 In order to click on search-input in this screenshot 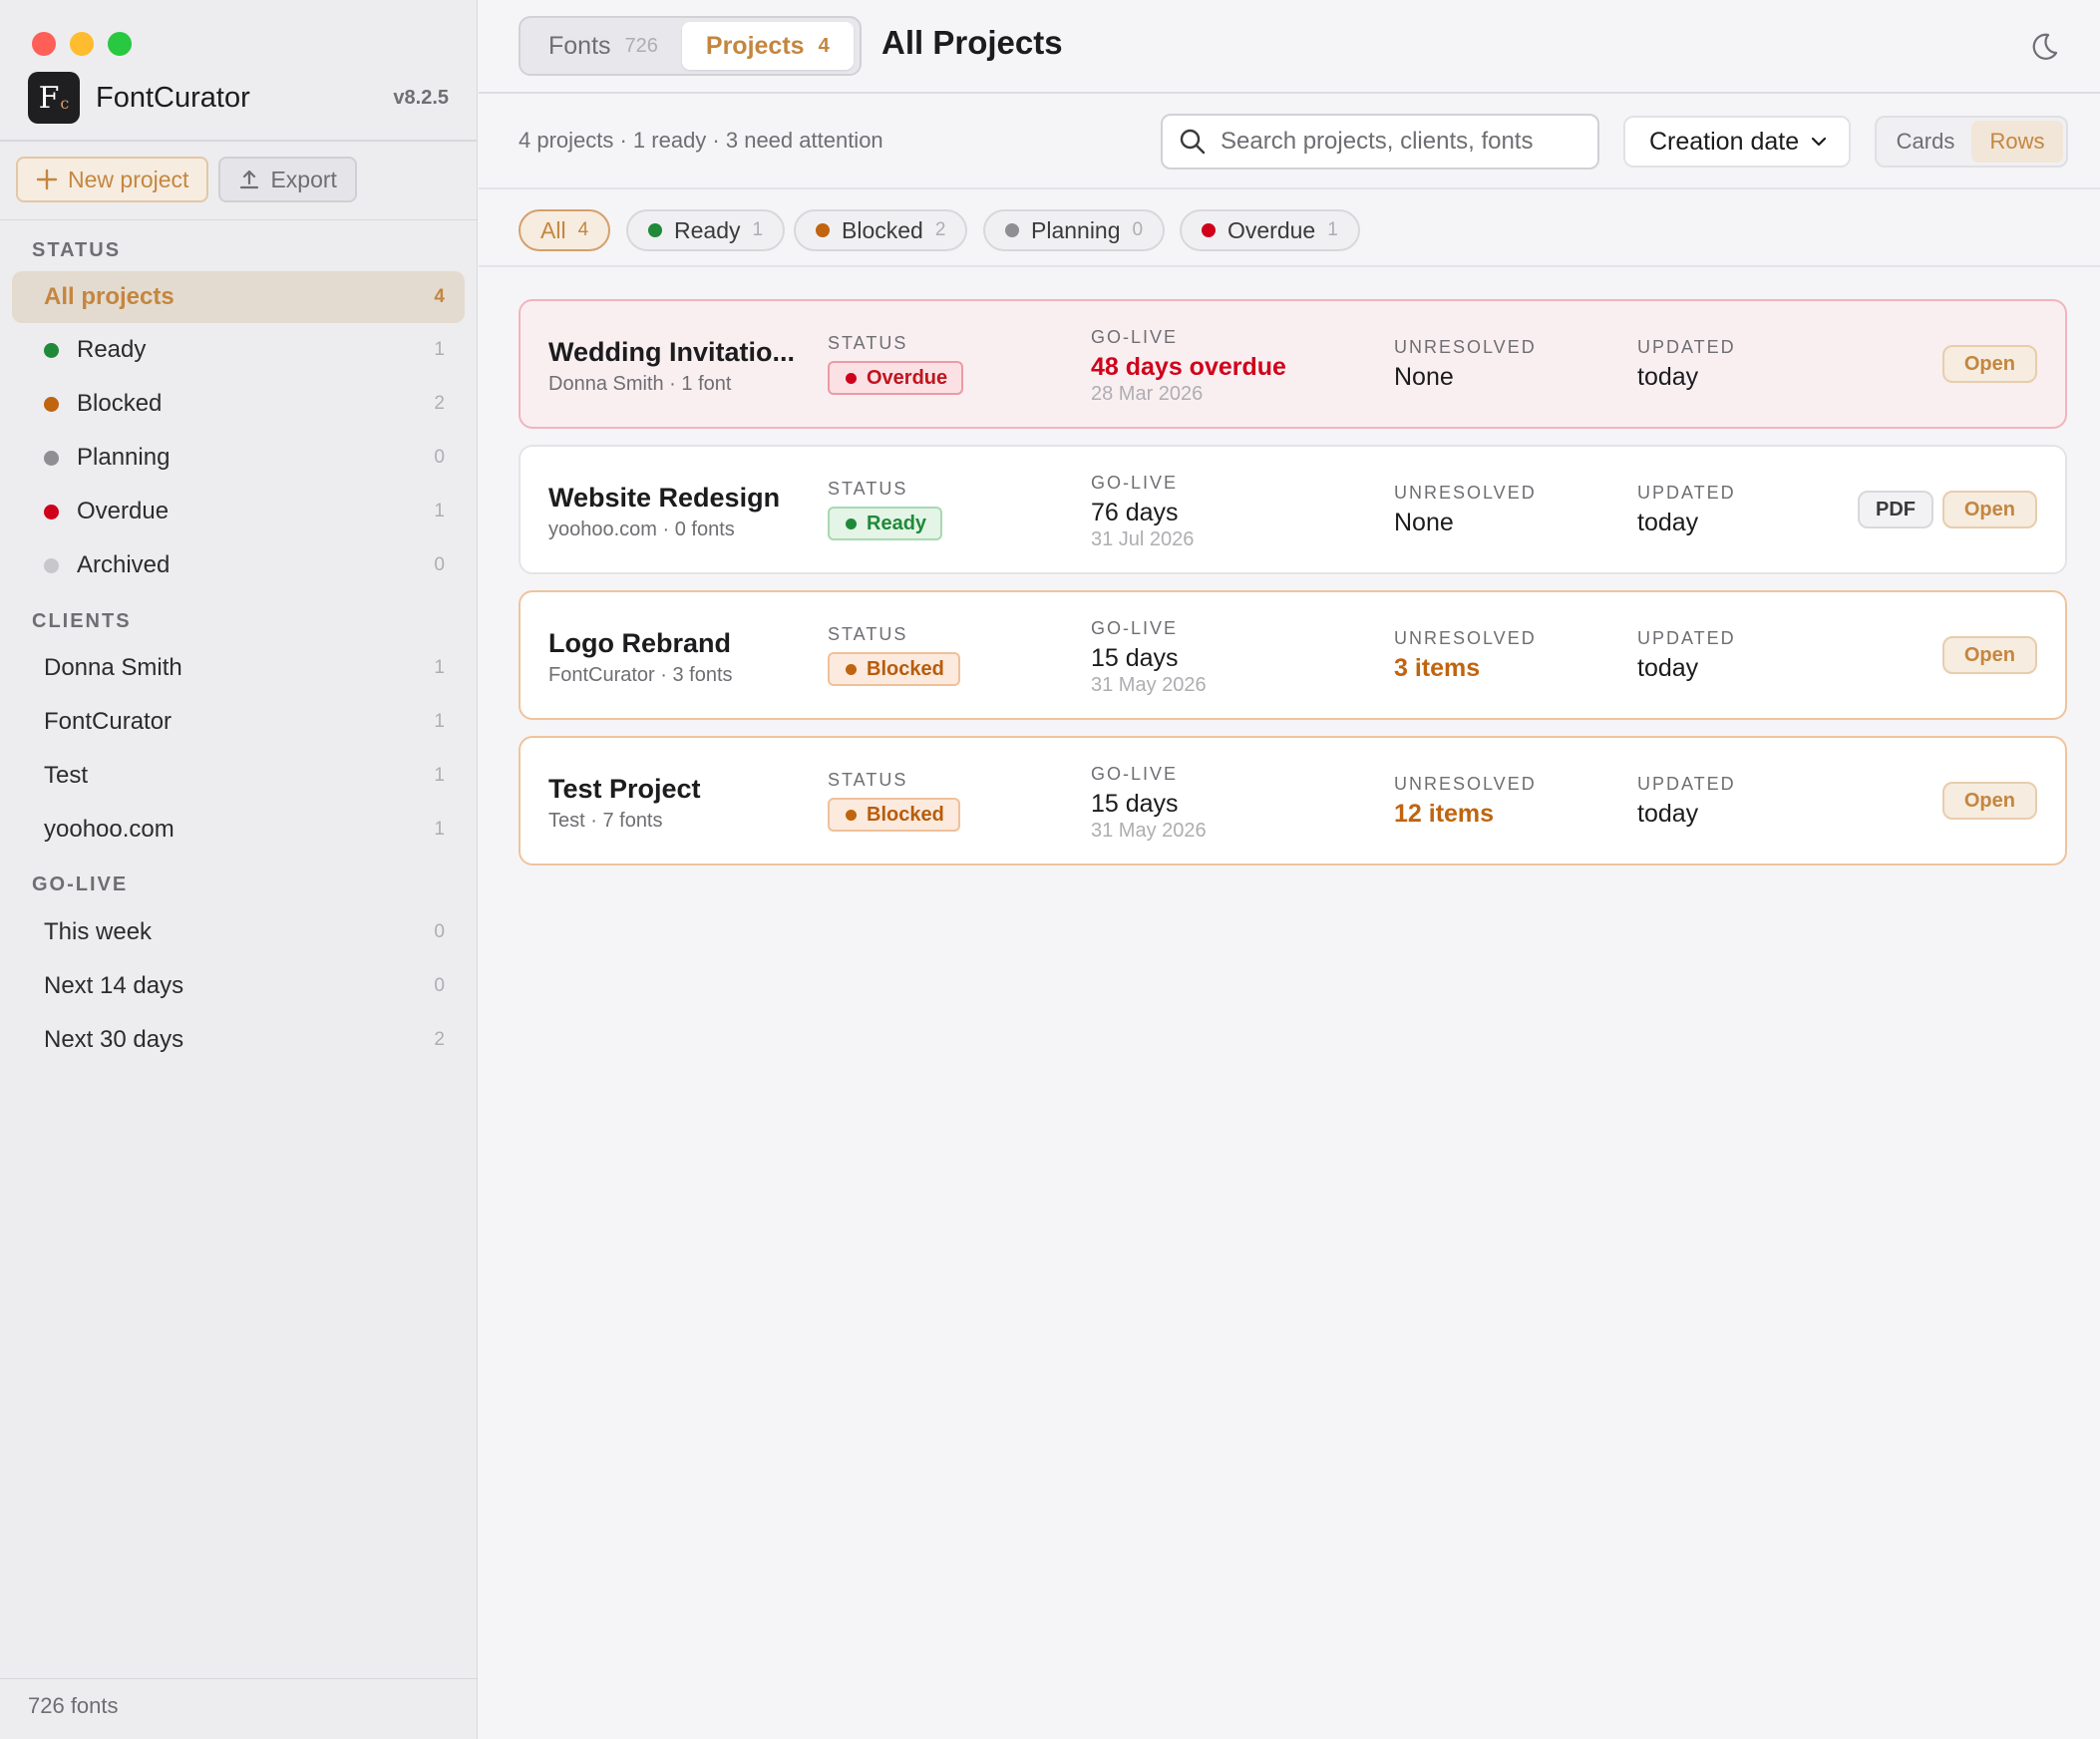, I will do `click(1400, 142)`.